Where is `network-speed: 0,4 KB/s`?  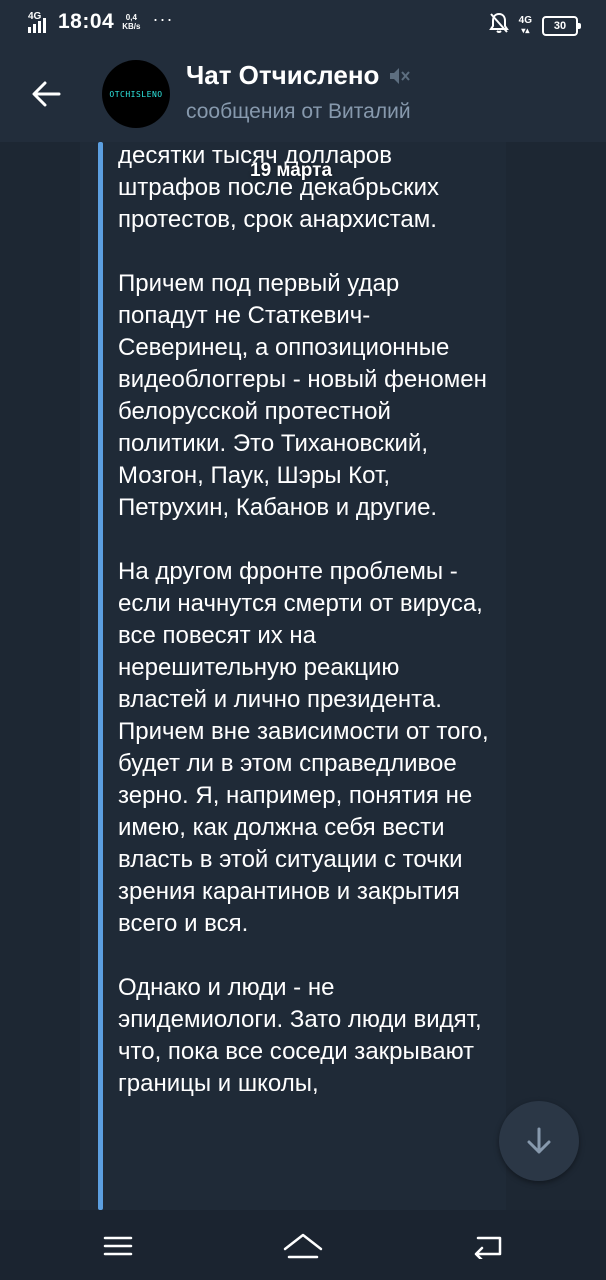 network-speed: 0,4 KB/s is located at coordinates (131, 22).